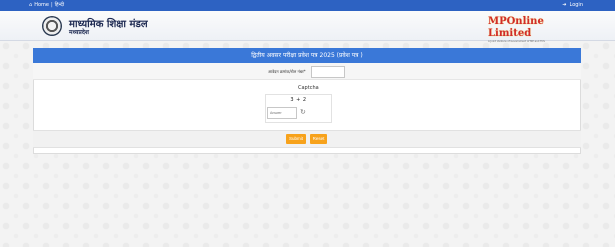 This screenshot has width=615, height=247. Describe the element at coordinates (30, 5) in the screenshot. I see `home-icon: ⌂` at that location.